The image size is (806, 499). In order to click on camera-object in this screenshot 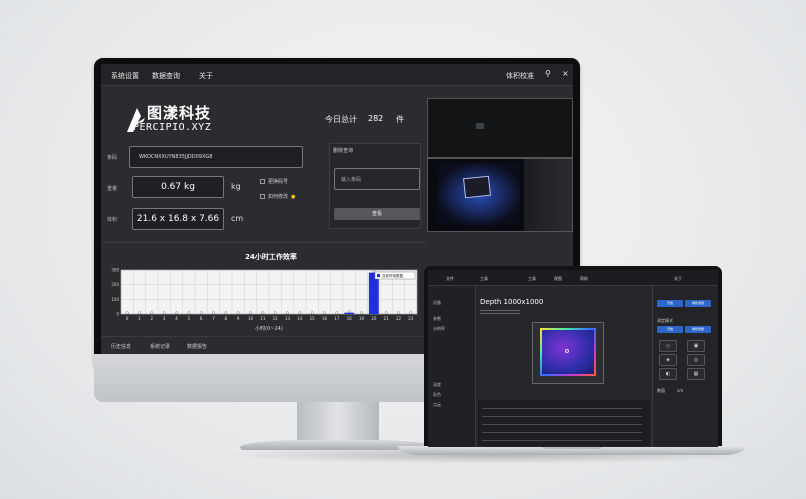, I will do `click(480, 126)`.